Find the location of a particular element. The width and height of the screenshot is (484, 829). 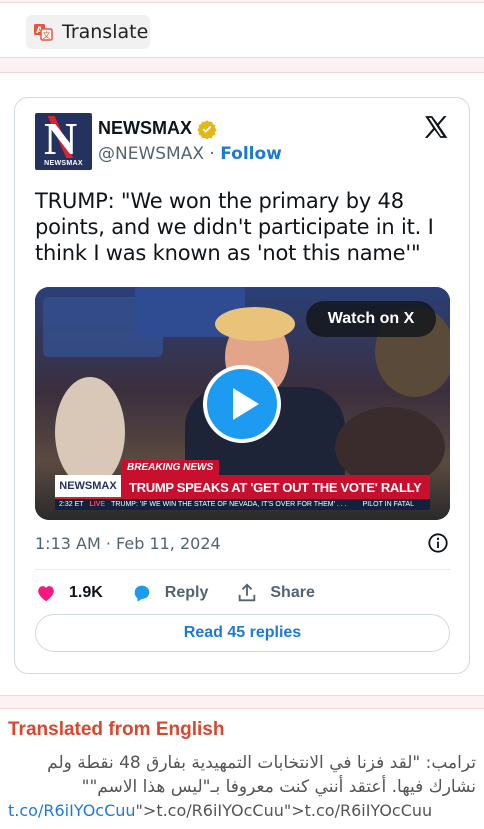

author-name: NEWSMAX is located at coordinates (157, 128).